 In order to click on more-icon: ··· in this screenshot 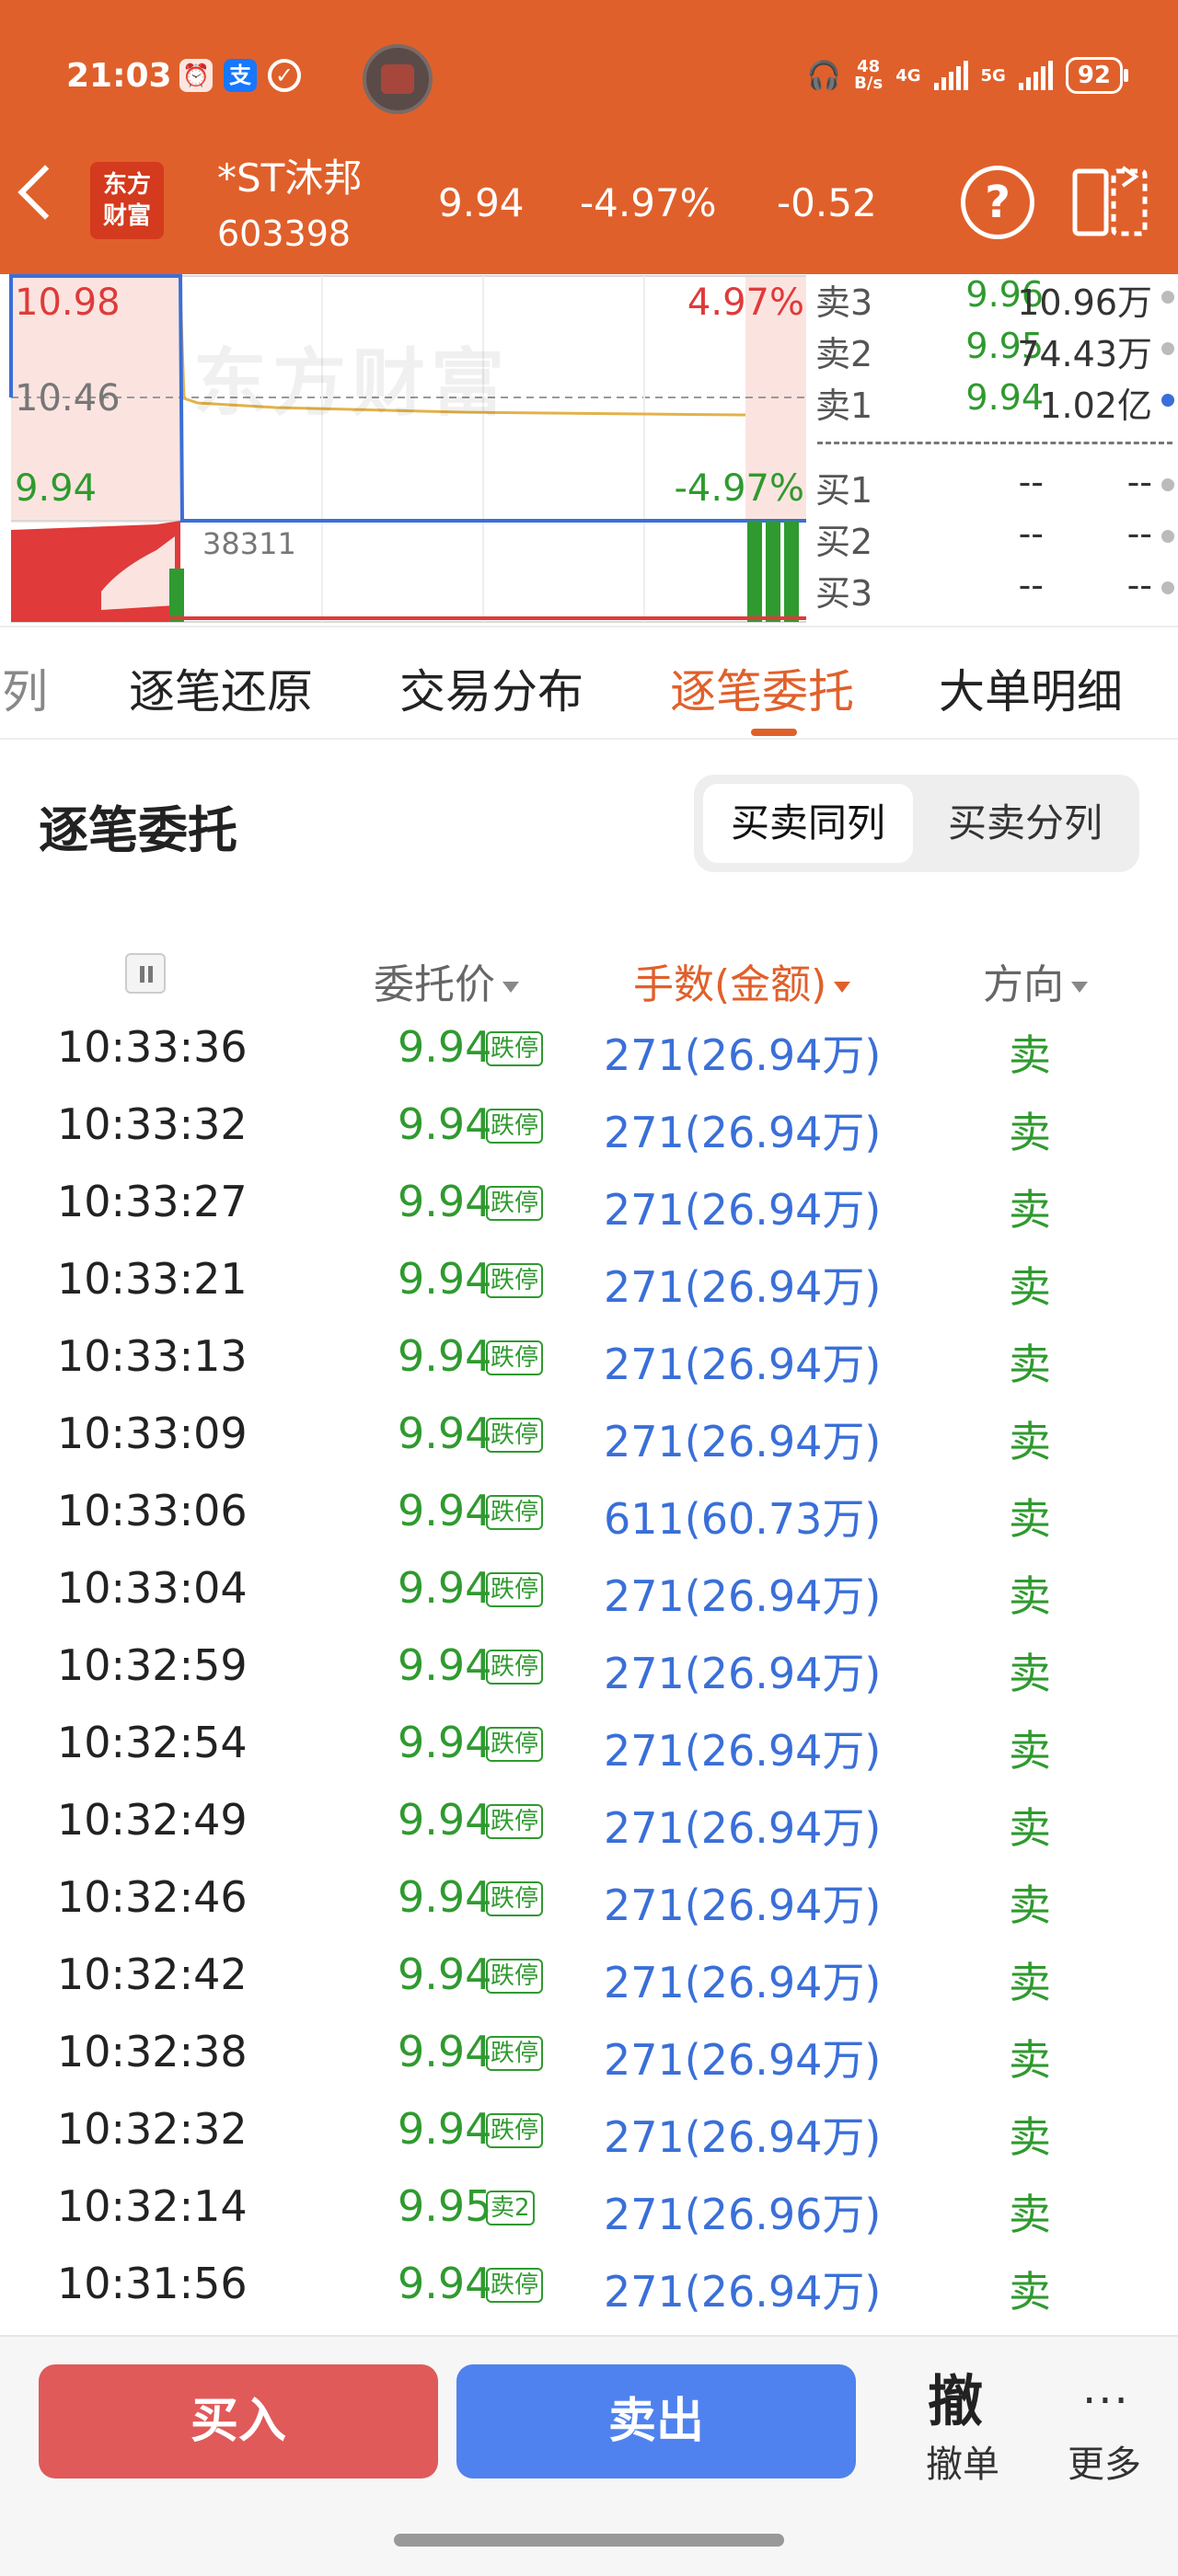, I will do `click(1106, 2401)`.